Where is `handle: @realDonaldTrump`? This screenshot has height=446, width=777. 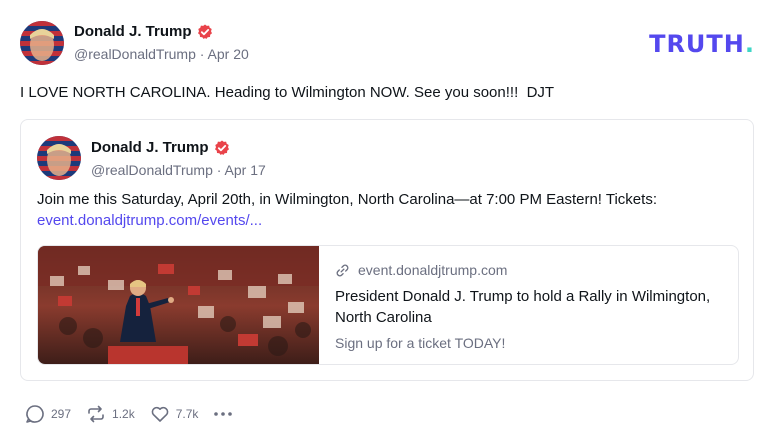 handle: @realDonaldTrump is located at coordinates (135, 54).